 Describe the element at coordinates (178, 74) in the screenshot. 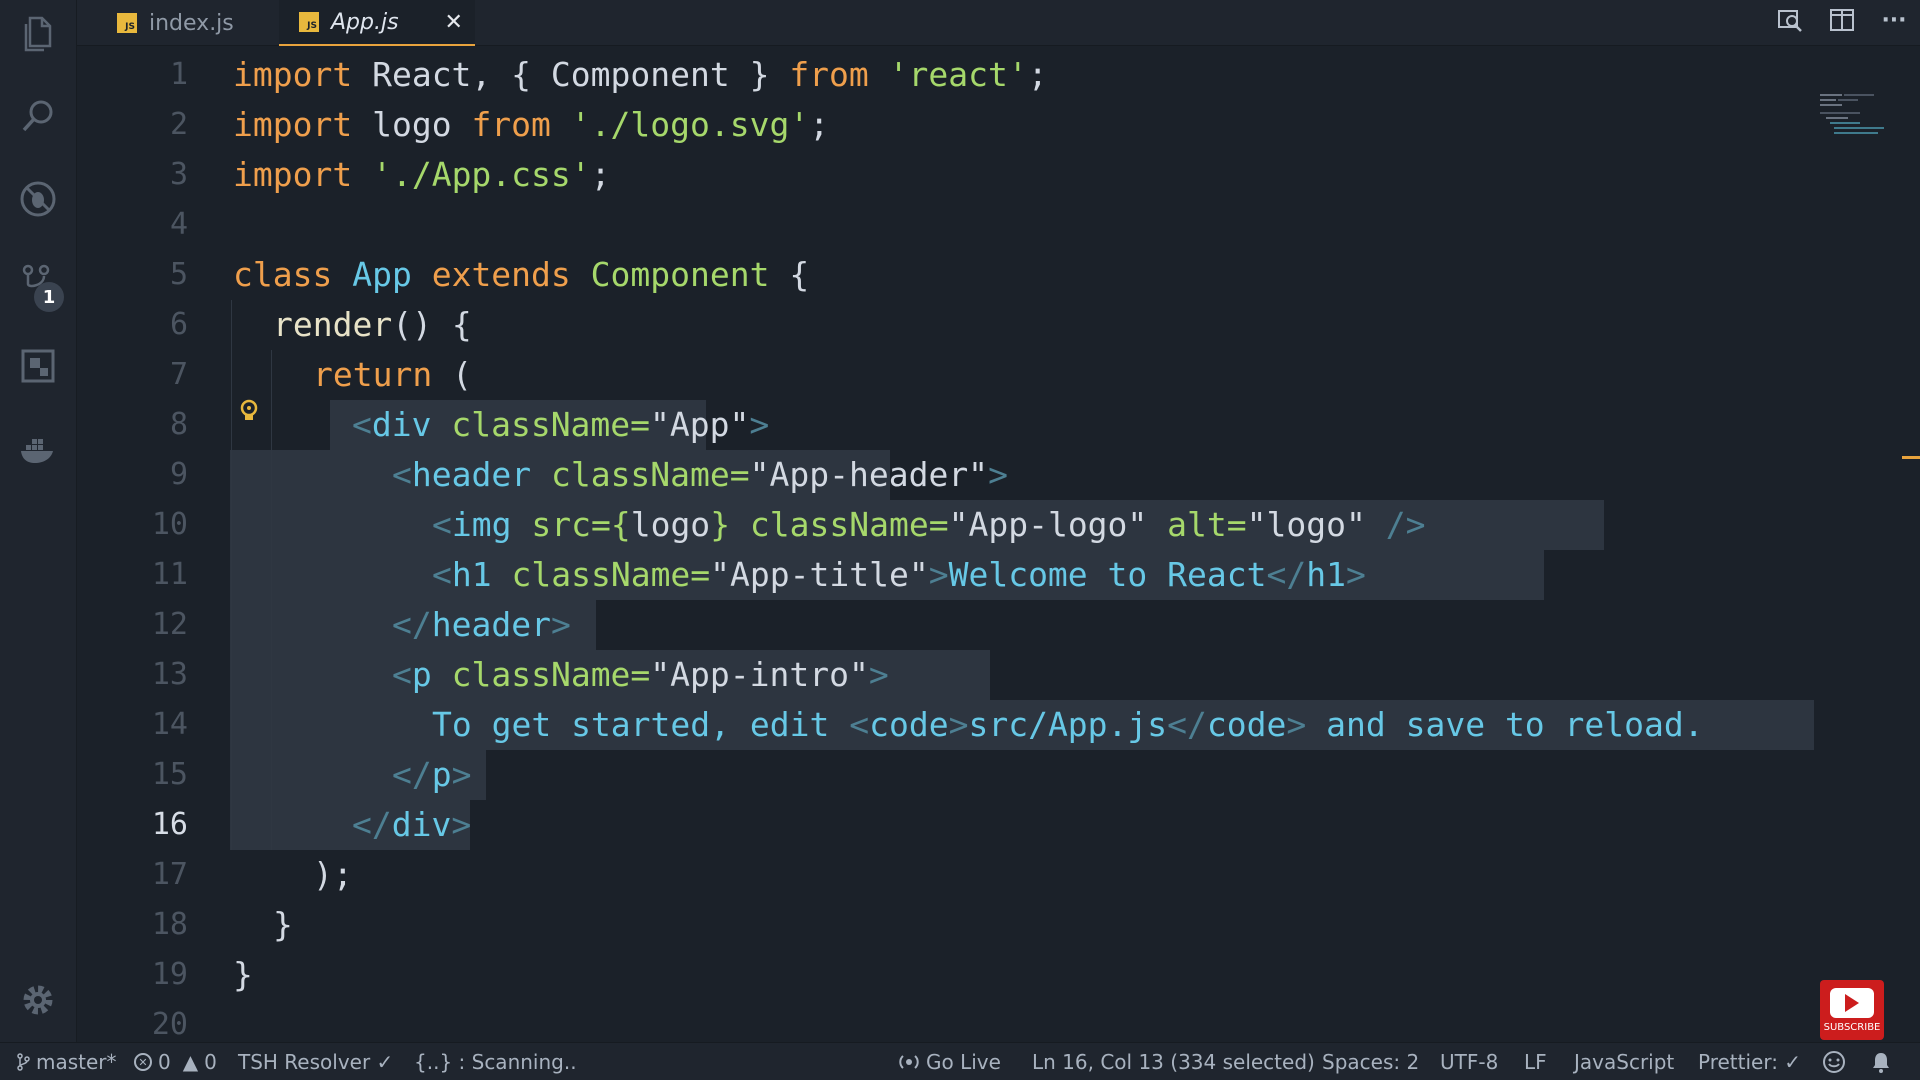

I see `line-number: 1` at that location.